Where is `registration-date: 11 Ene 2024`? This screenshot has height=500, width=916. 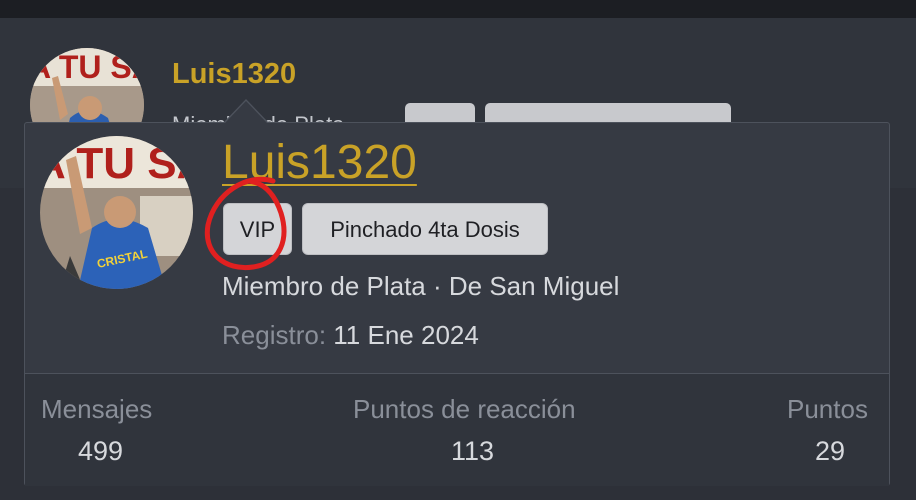 registration-date: 11 Ene 2024 is located at coordinates (406, 335).